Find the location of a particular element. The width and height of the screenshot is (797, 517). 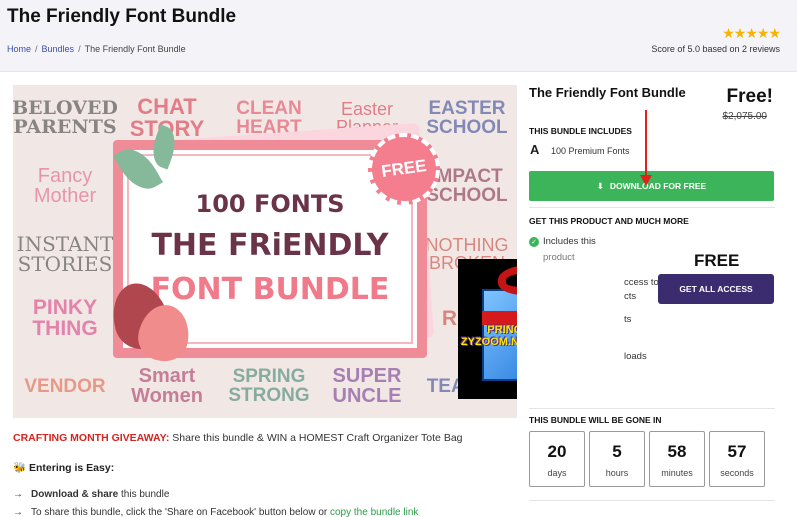

font-tile: Fancy Mother is located at coordinates (65, 186).